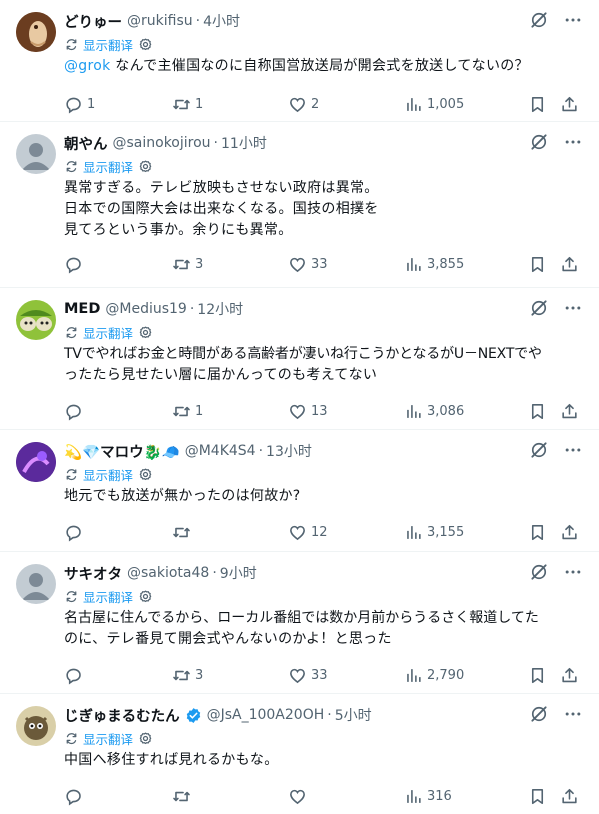  Describe the element at coordinates (244, 143) in the screenshot. I see `timestamp: 11小时` at that location.